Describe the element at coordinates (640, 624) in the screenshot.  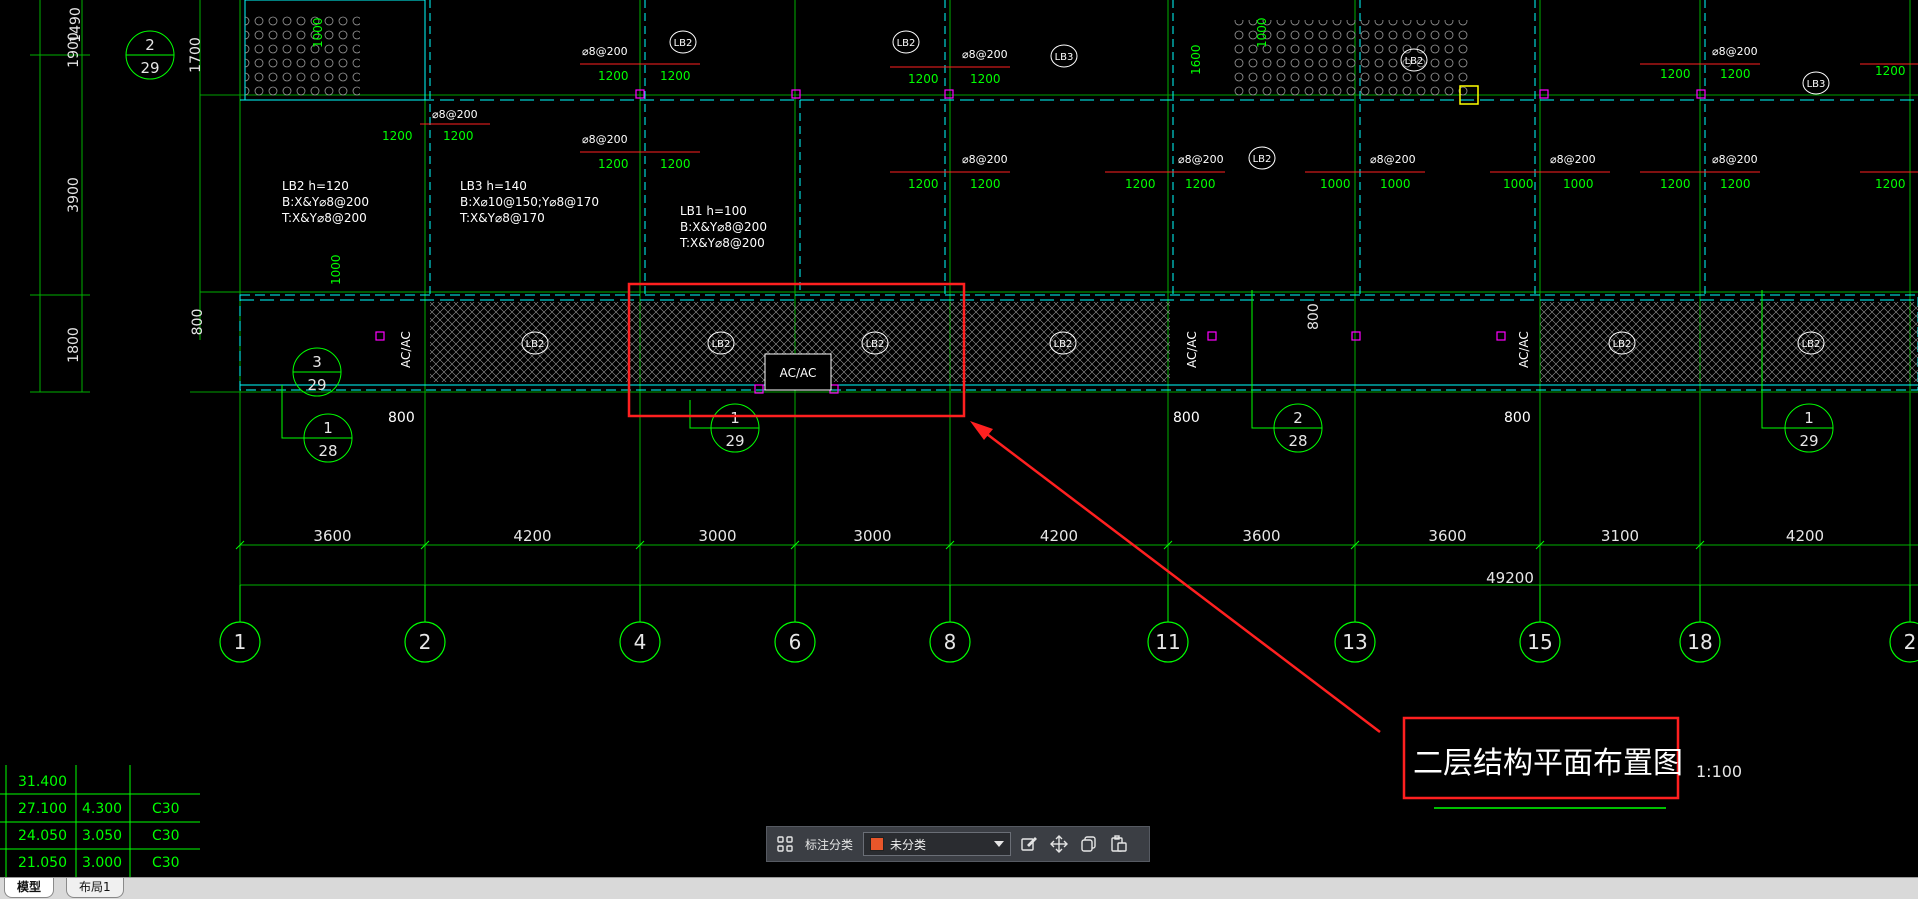
I see `axis-bubble-4: 4` at that location.